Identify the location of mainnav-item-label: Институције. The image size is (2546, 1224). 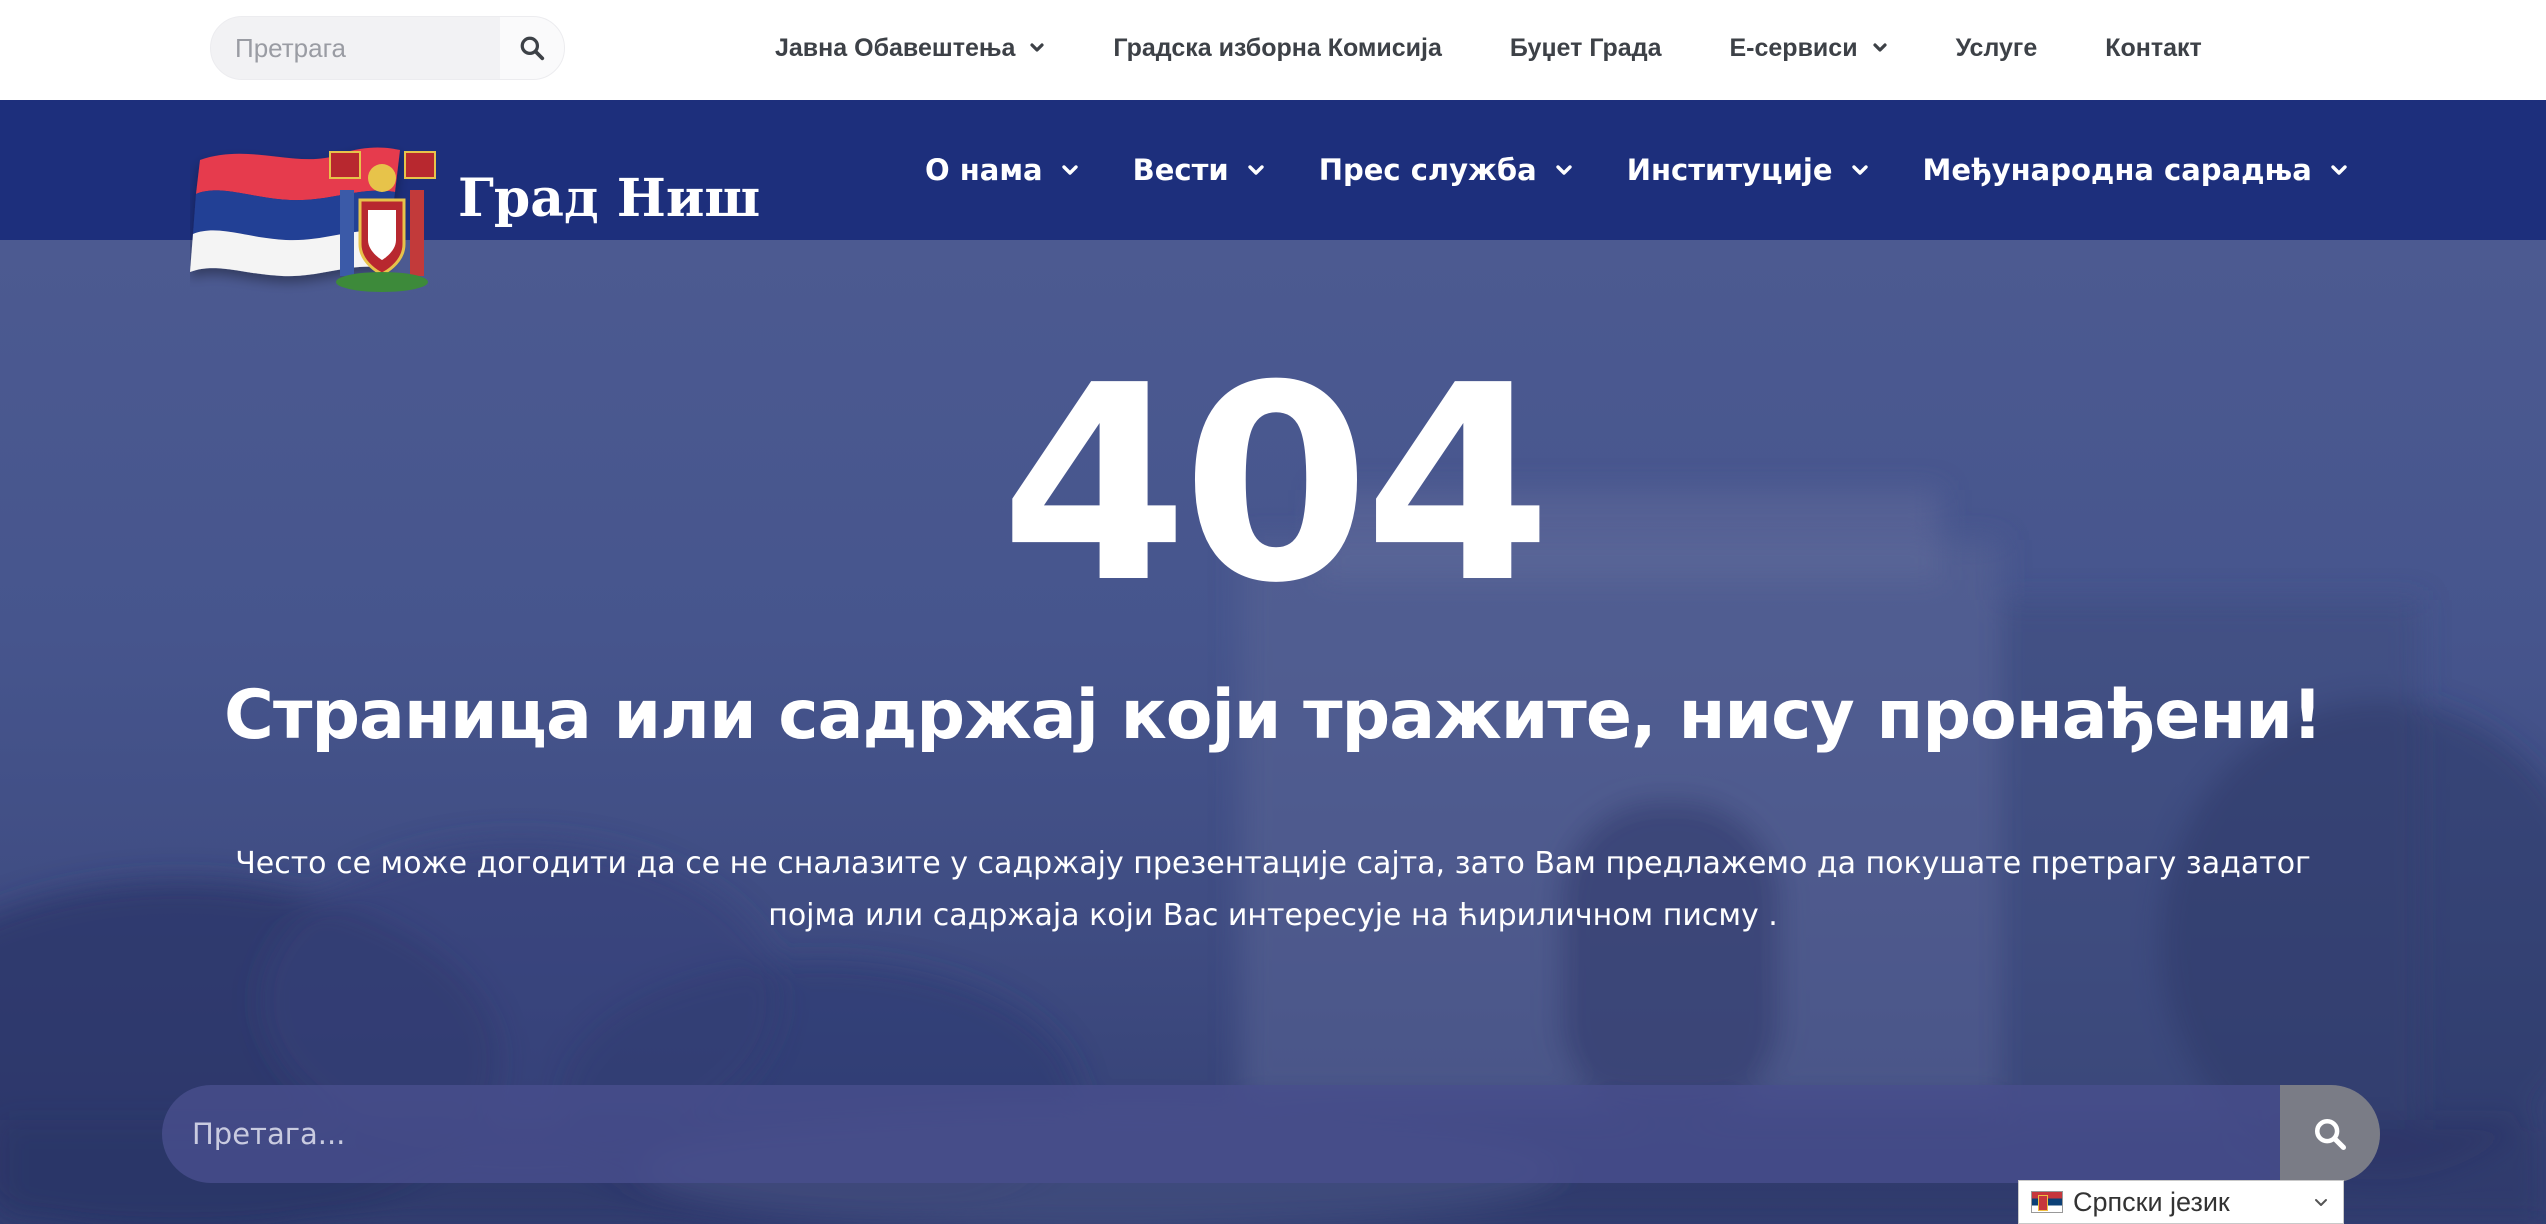
(1729, 170).